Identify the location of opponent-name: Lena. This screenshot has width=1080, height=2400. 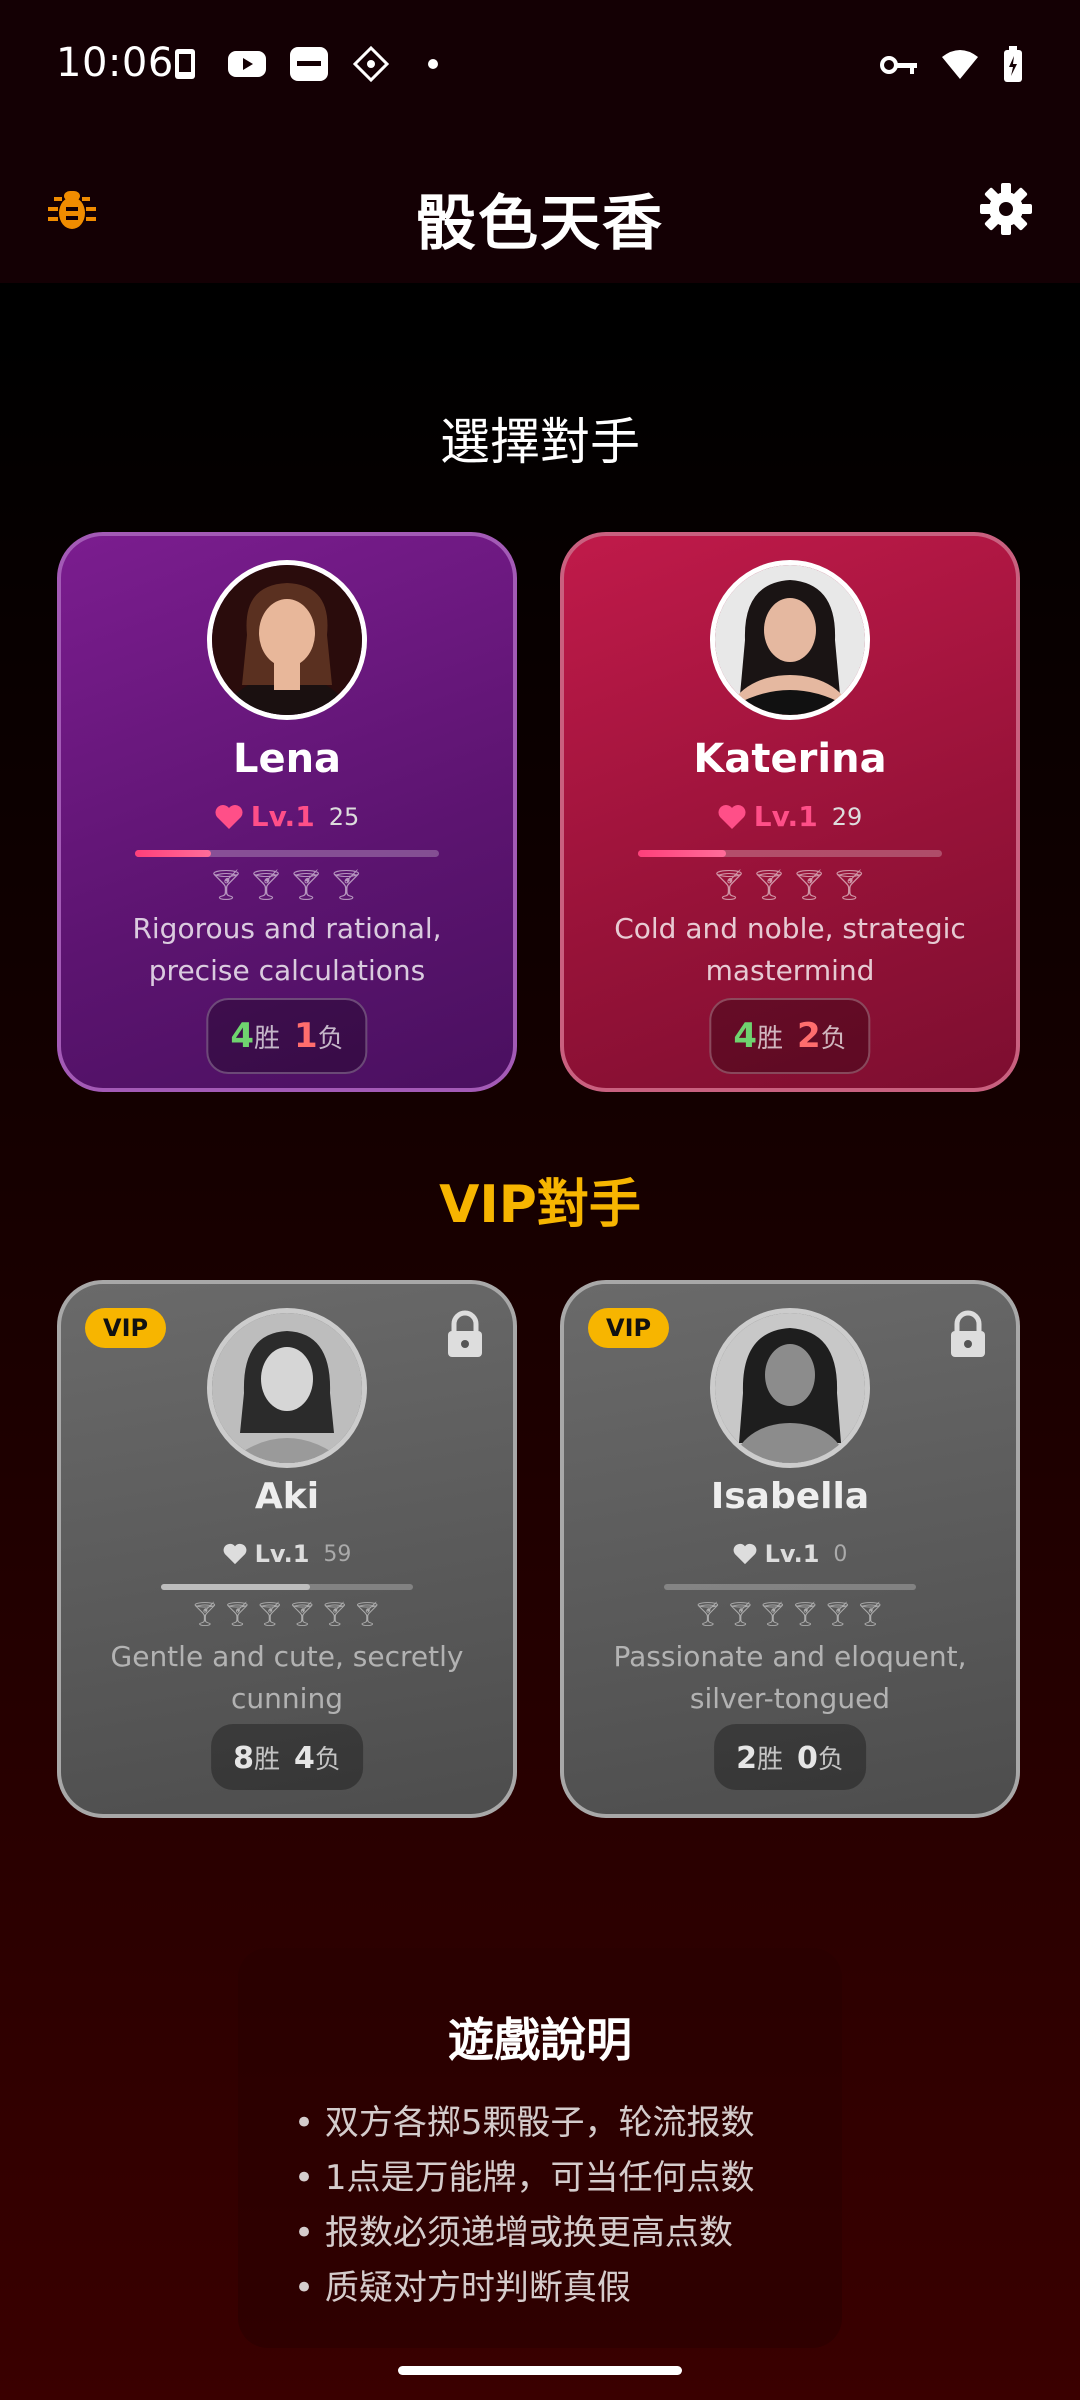
(287, 759).